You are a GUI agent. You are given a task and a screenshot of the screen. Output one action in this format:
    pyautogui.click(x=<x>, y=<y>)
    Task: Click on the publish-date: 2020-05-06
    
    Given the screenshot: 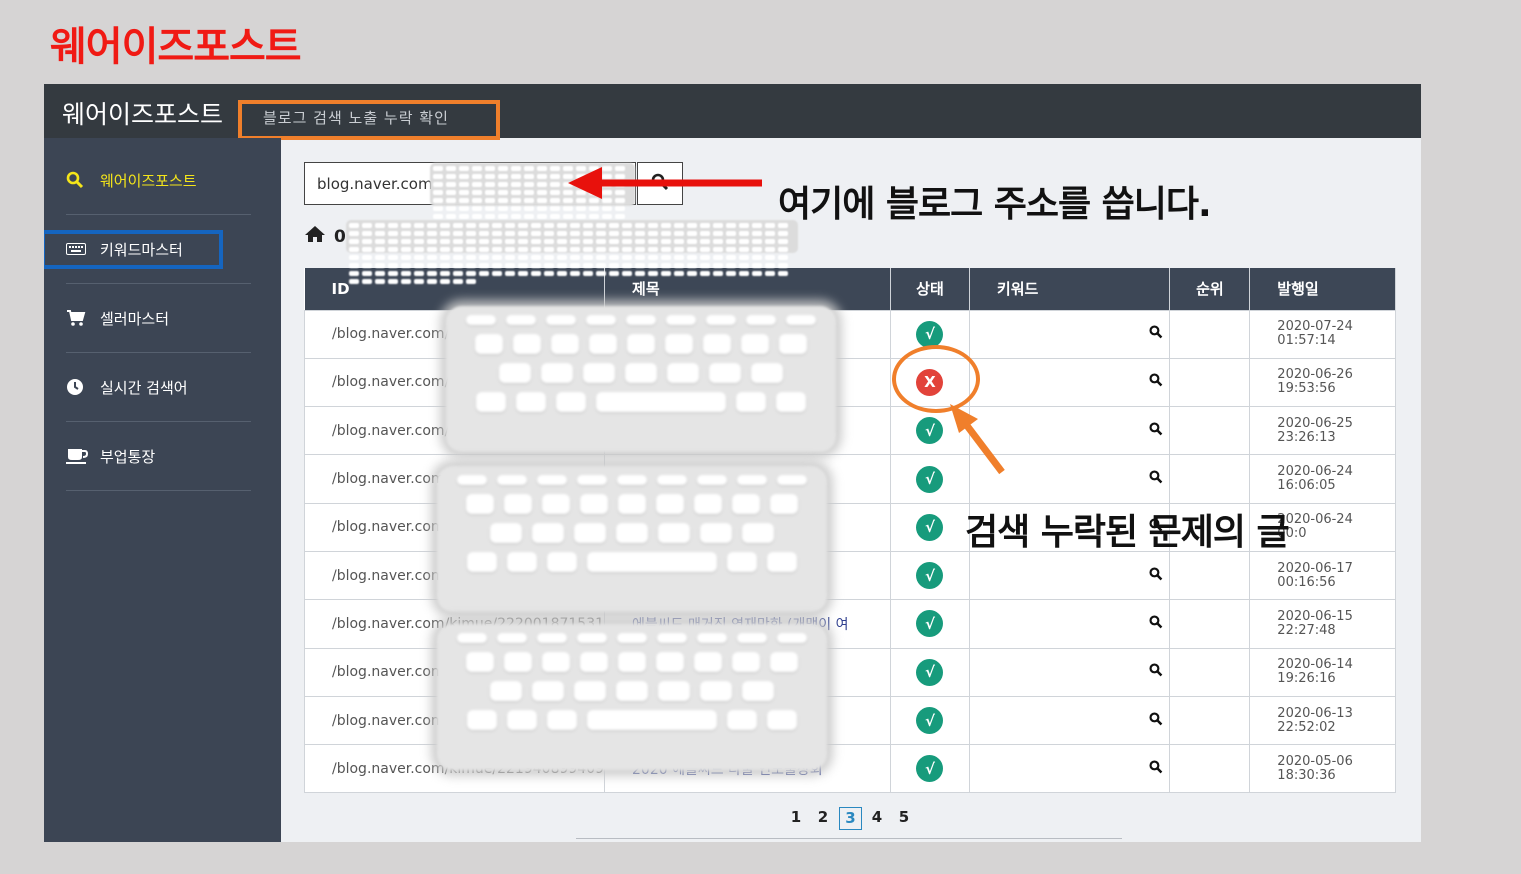 What is the action you would take?
    pyautogui.click(x=1315, y=761)
    